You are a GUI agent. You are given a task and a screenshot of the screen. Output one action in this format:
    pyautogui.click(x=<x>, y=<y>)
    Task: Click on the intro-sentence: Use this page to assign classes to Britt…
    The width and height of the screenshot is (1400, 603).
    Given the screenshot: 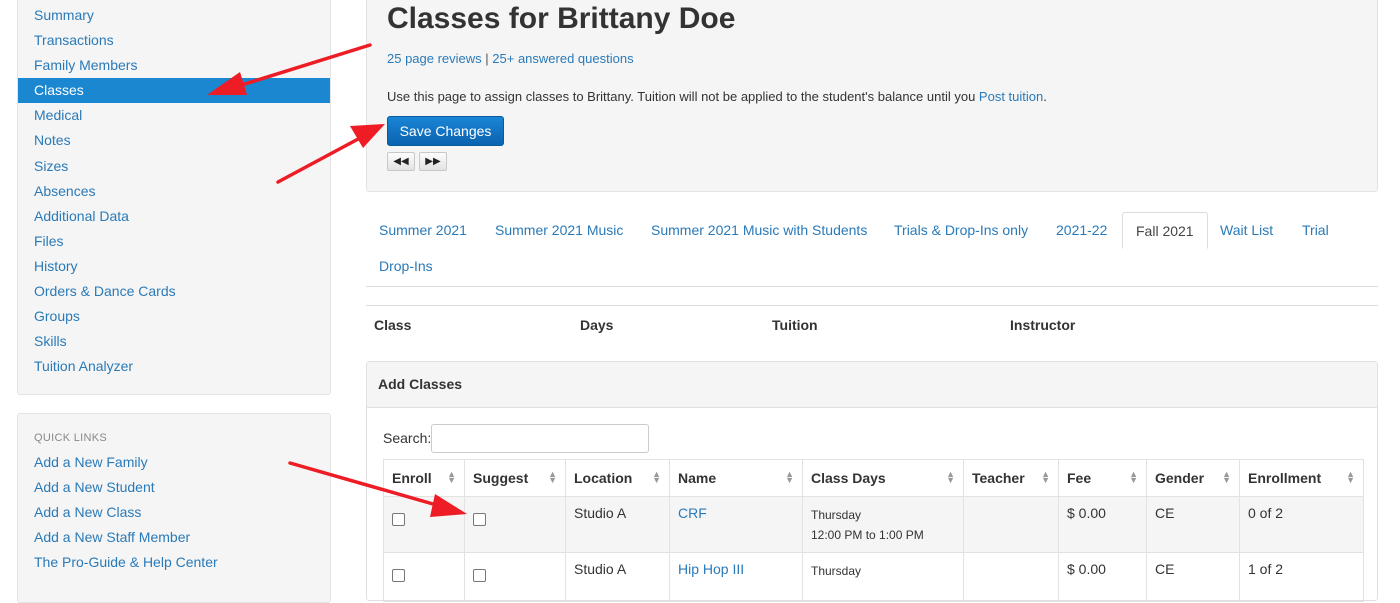 What is the action you would take?
    pyautogui.click(x=683, y=96)
    